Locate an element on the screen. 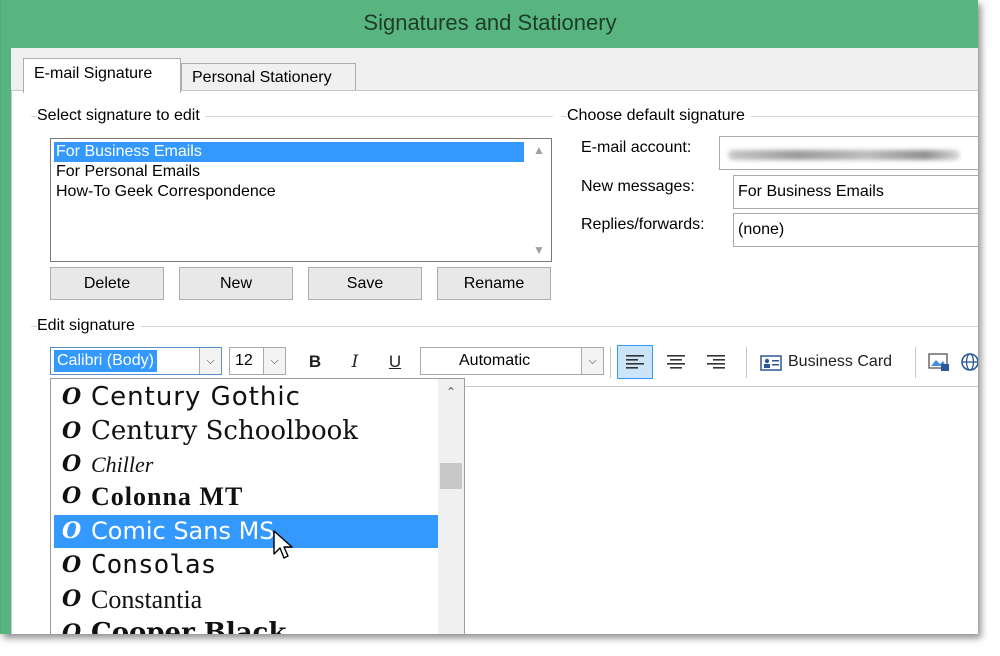  font-name: Comic Sans MS is located at coordinates (183, 531).